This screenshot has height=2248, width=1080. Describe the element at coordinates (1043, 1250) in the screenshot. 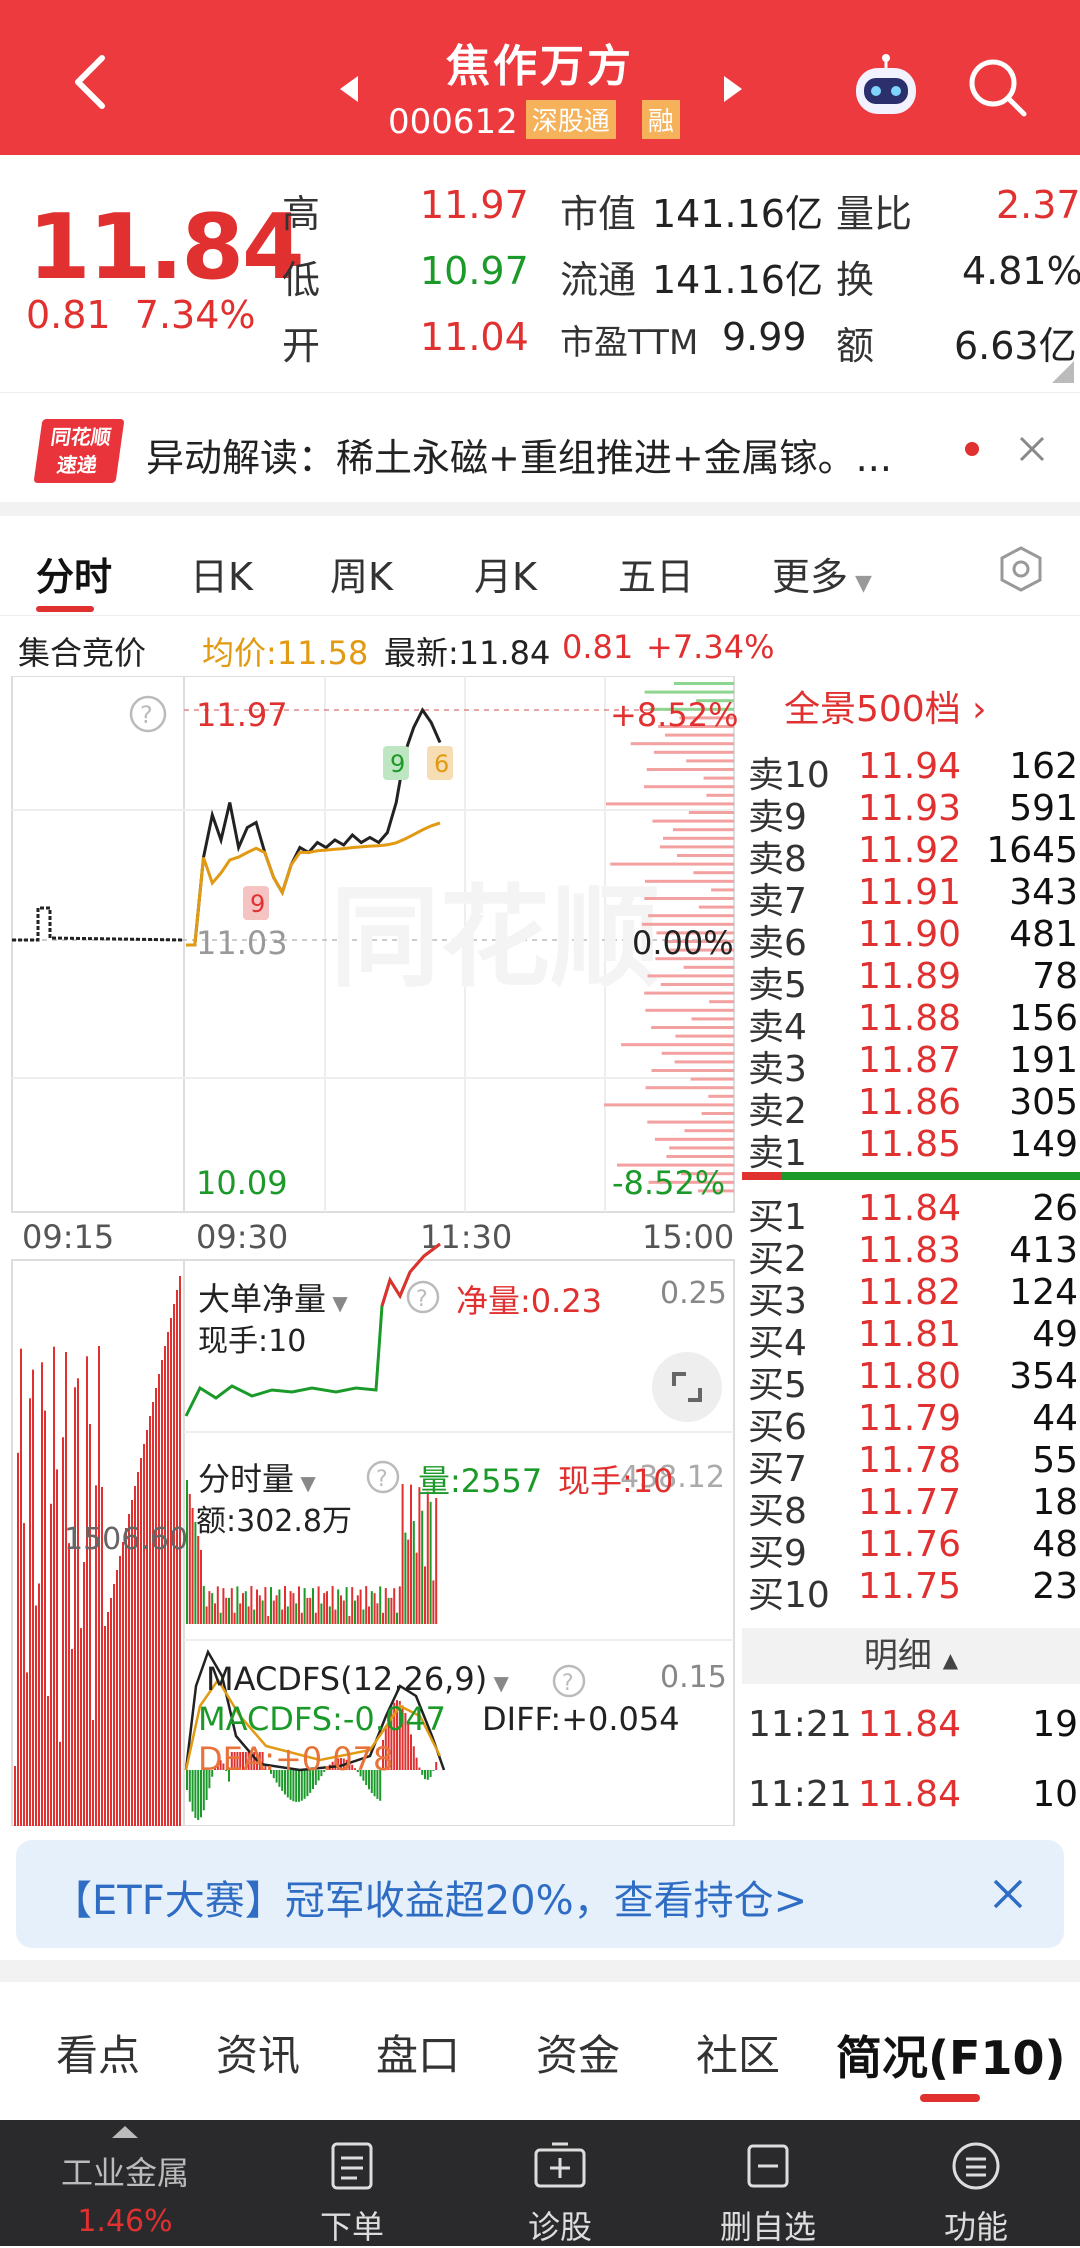

I see `buy-volume: 413` at that location.